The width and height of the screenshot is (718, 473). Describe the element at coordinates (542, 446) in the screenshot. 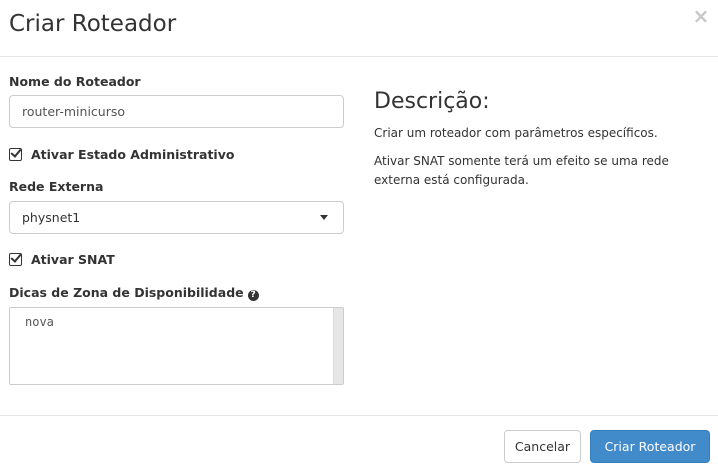

I see `cancel-button: Cancelar` at that location.